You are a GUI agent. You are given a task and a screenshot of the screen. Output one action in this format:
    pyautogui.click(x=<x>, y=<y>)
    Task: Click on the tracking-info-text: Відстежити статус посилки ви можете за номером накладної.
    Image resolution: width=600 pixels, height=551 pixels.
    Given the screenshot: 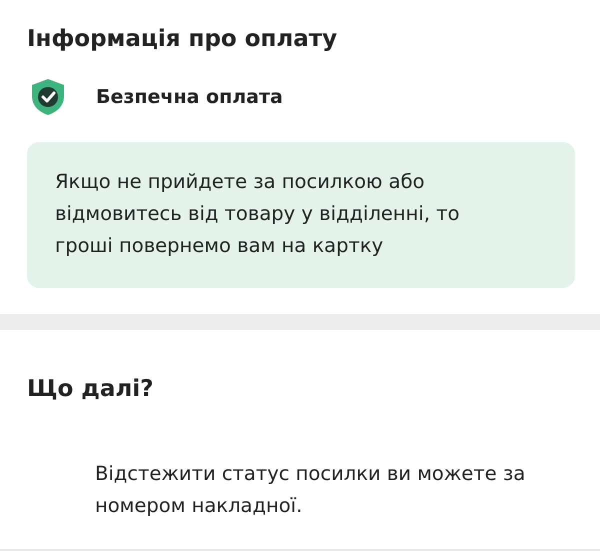 What is the action you would take?
    pyautogui.click(x=310, y=490)
    